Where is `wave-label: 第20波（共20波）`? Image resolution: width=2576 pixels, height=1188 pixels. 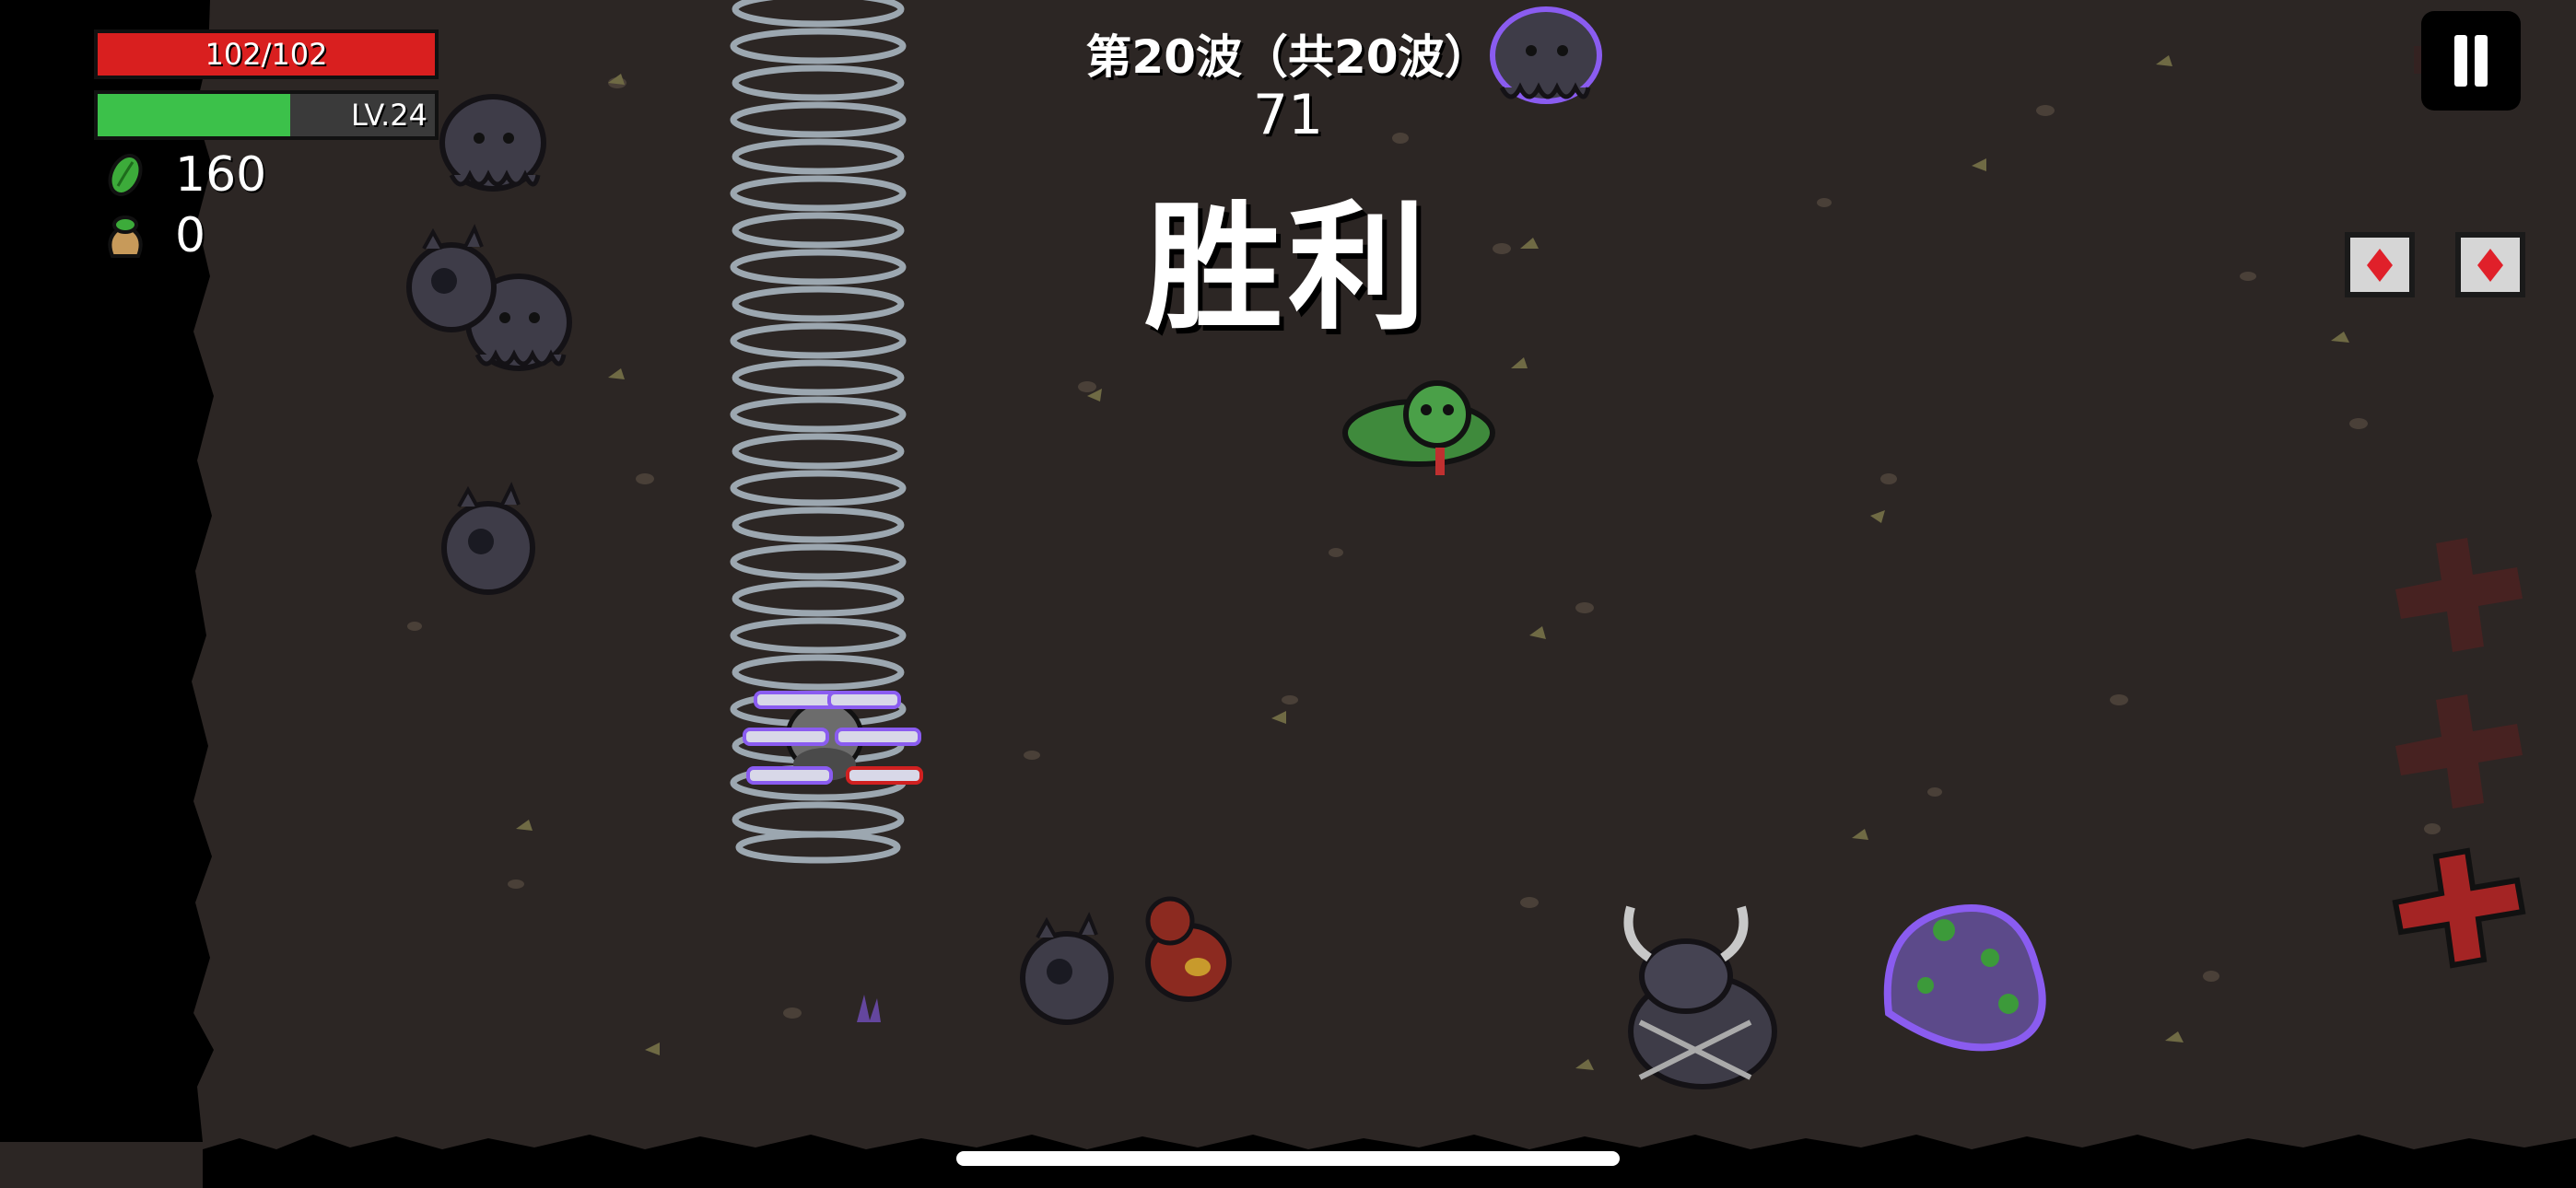 wave-label: 第20波（共20波） is located at coordinates (1288, 57).